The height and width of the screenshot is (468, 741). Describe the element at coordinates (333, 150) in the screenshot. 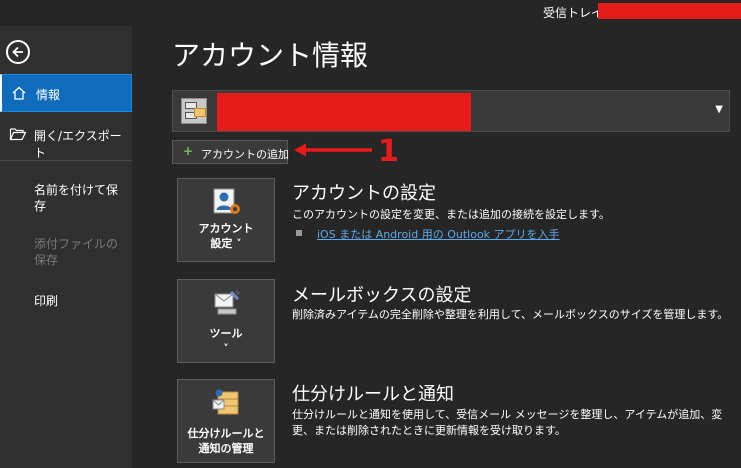

I see `annotation-arrow-icon` at that location.